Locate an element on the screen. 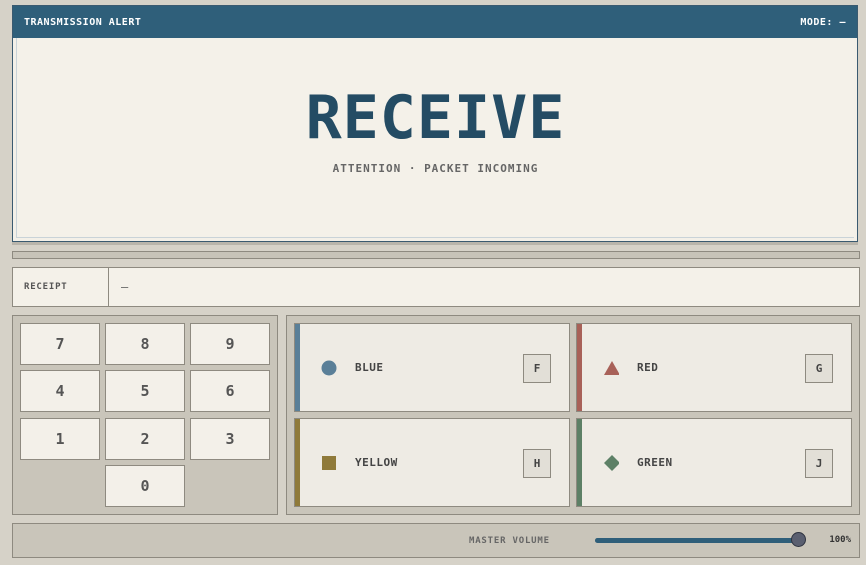  hotkey-j: J is located at coordinates (819, 463).